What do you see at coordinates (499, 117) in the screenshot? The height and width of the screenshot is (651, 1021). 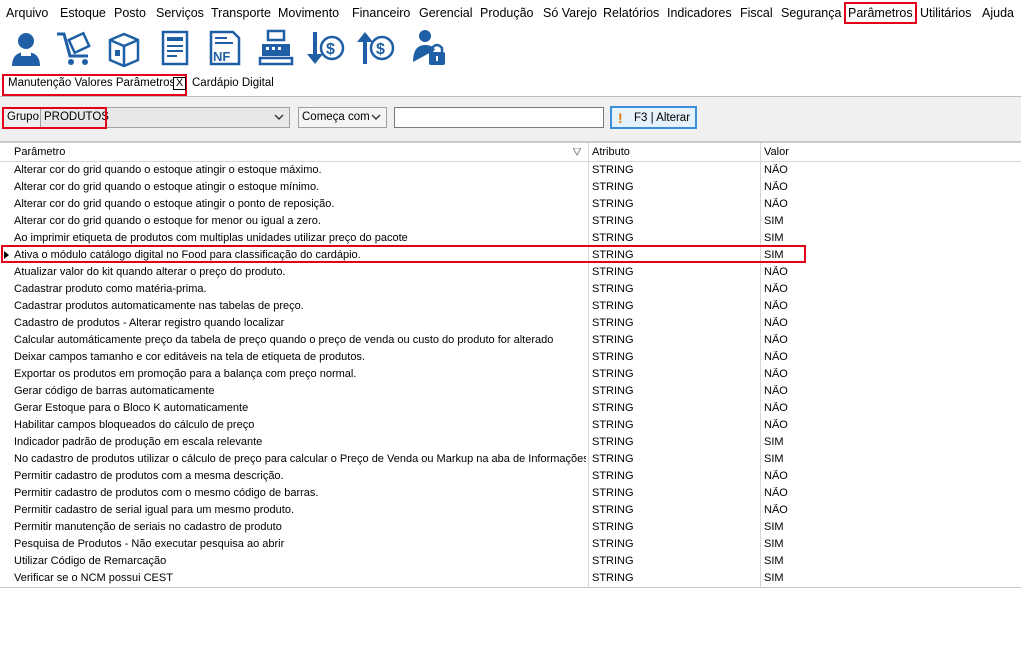 I see `search-input` at bounding box center [499, 117].